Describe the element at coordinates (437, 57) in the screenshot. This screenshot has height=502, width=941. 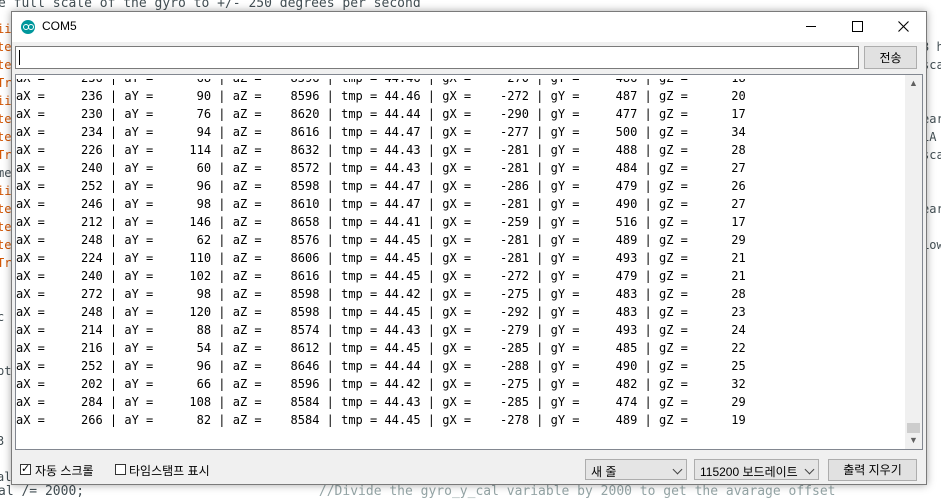
I see `send-input` at that location.